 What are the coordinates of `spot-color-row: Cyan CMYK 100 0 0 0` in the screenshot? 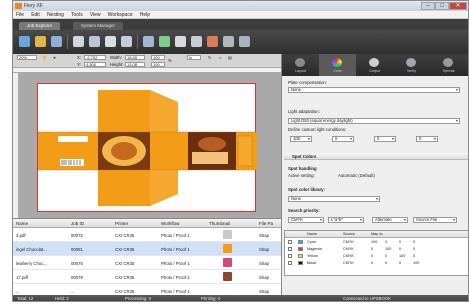 It's located at (376, 242).